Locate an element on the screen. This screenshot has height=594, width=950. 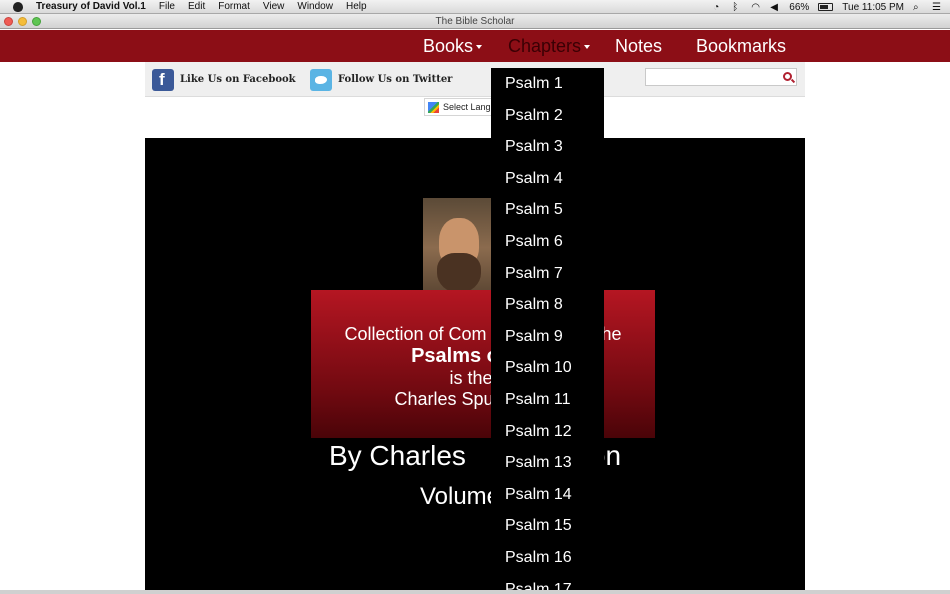
menu-edit: Edit is located at coordinates (196, 7).